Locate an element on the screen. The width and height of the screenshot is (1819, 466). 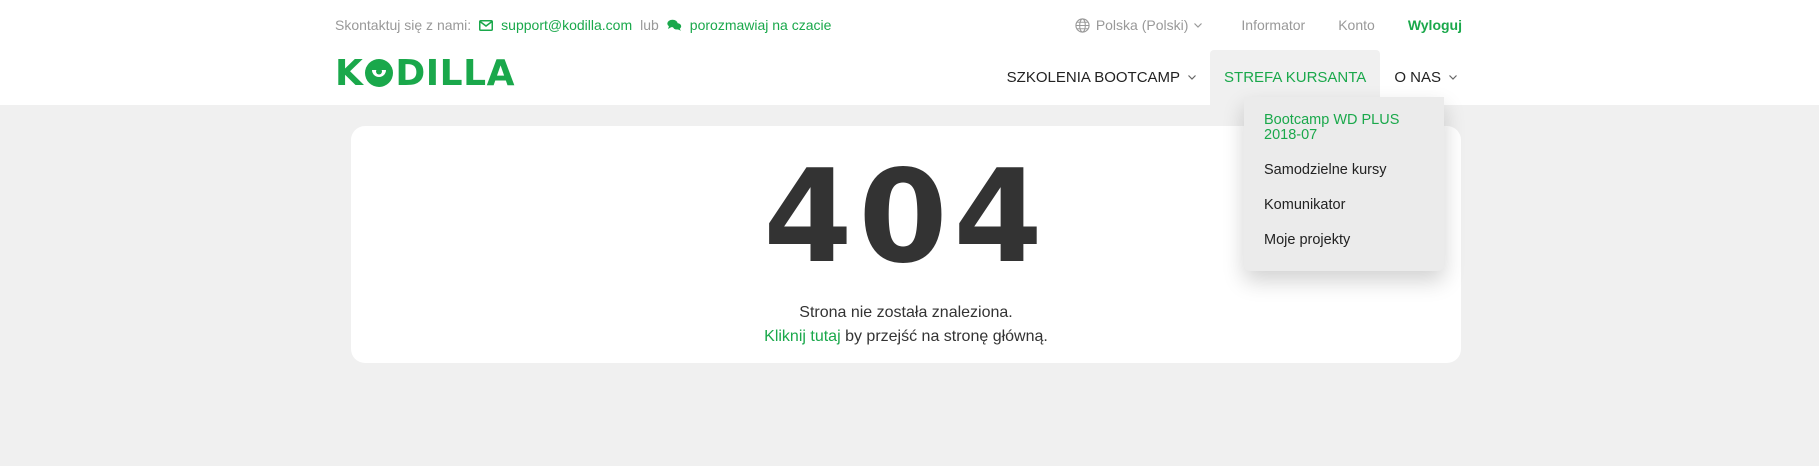
home-link-suffix: by przejść na stronę główną. is located at coordinates (944, 336).